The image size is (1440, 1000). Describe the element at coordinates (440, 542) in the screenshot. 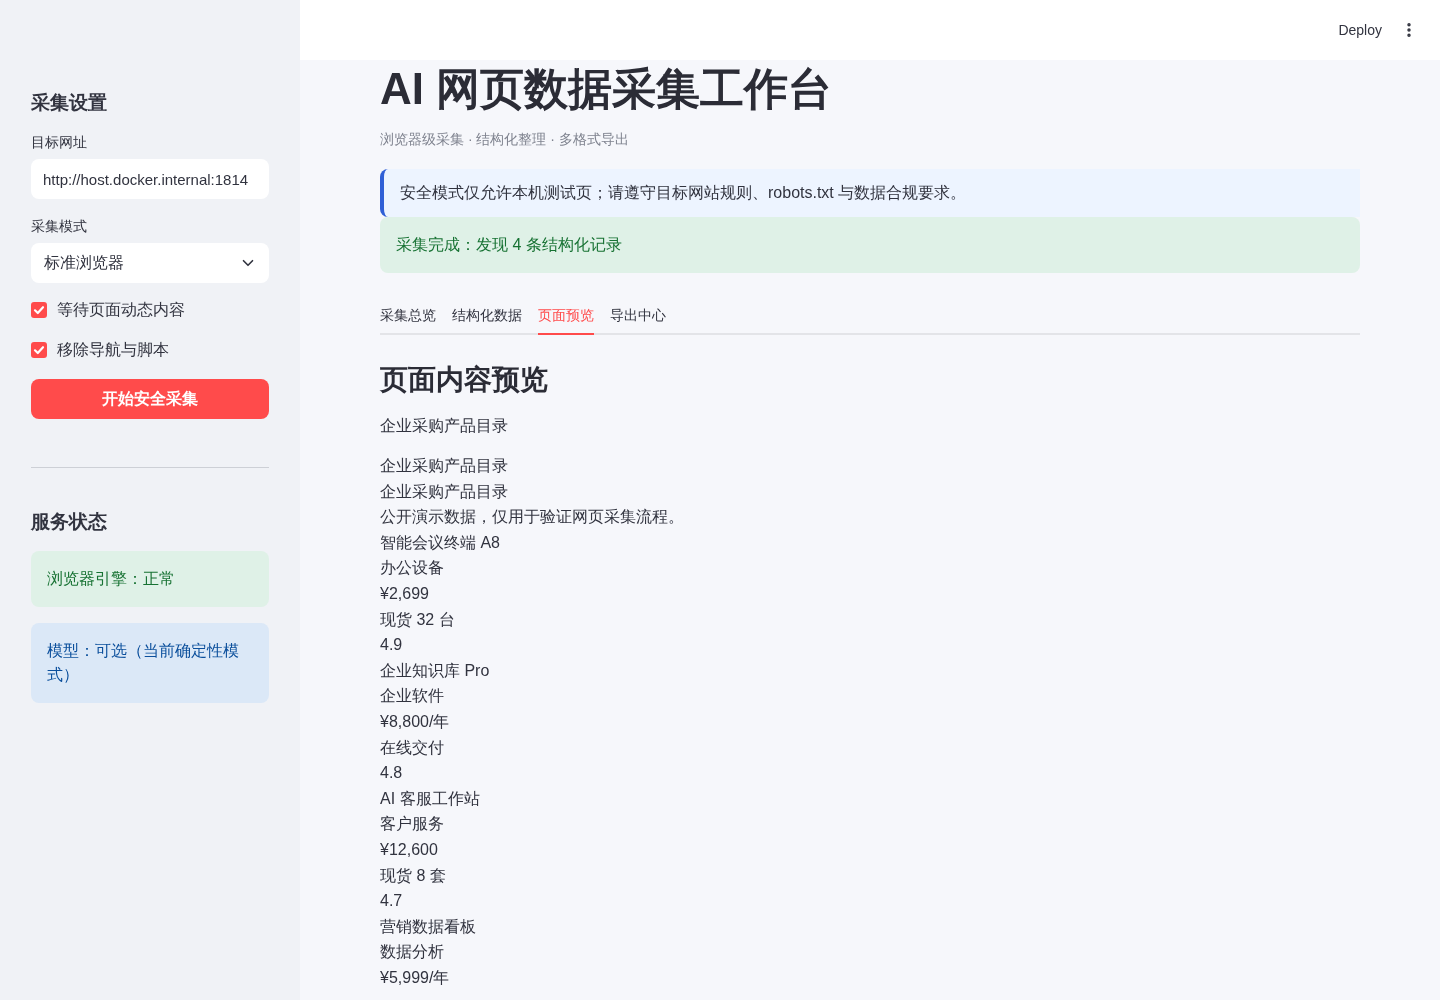

I see `preview-line: 智能会议终端 A8` at that location.